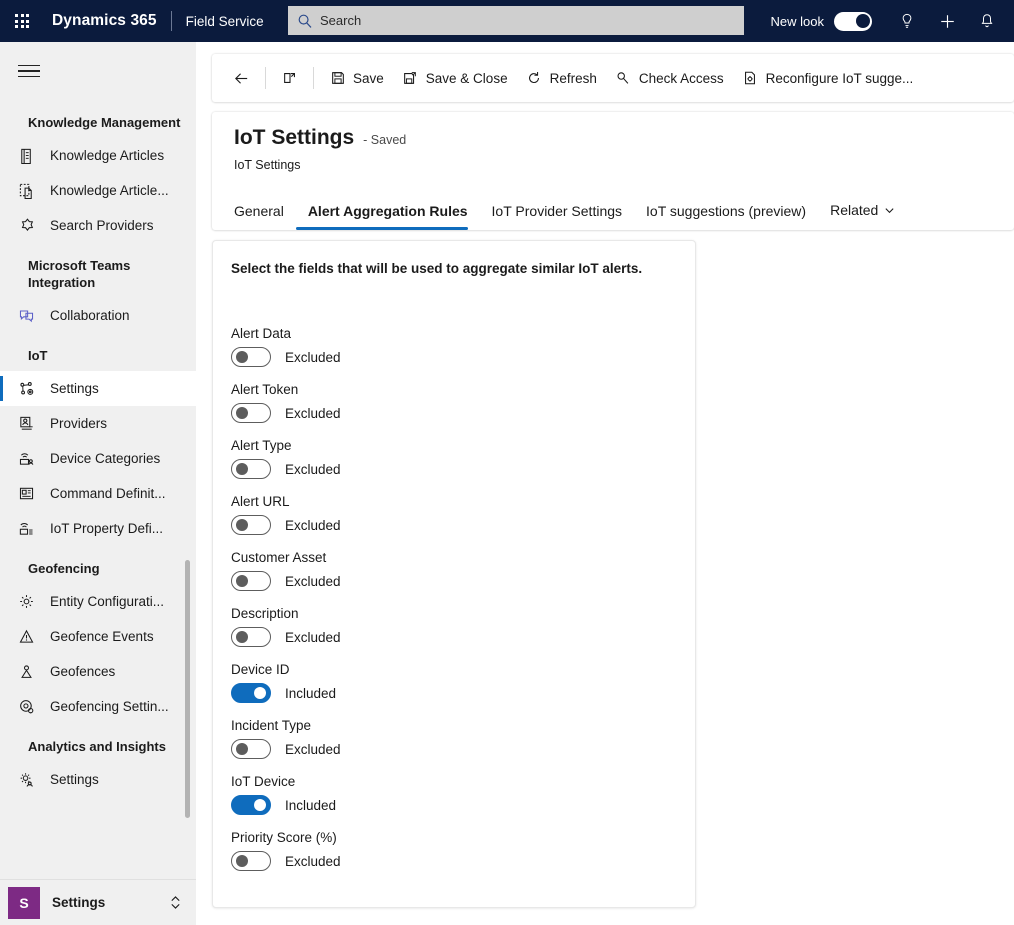 The height and width of the screenshot is (925, 1014). I want to click on sidebar-item-label: Providers, so click(79, 423).